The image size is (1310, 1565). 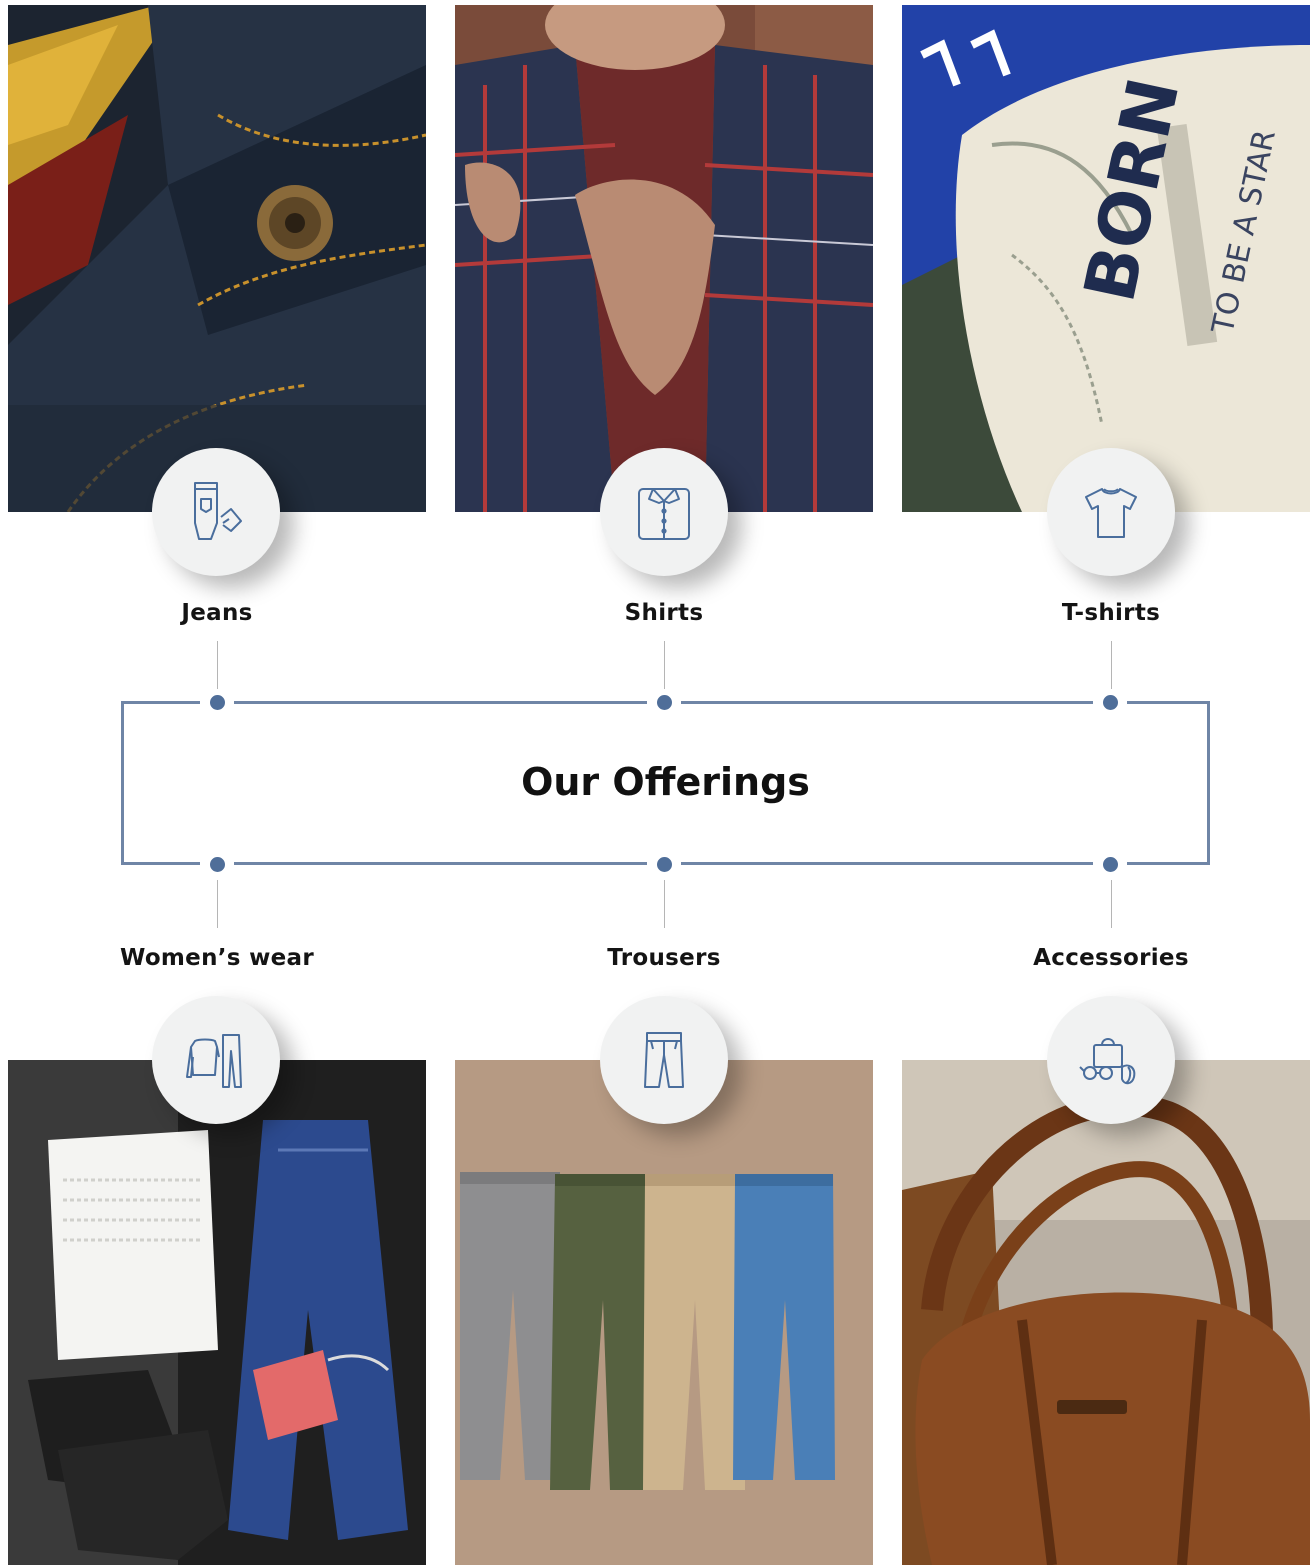 What do you see at coordinates (1111, 904) in the screenshot?
I see `connector-accessories` at bounding box center [1111, 904].